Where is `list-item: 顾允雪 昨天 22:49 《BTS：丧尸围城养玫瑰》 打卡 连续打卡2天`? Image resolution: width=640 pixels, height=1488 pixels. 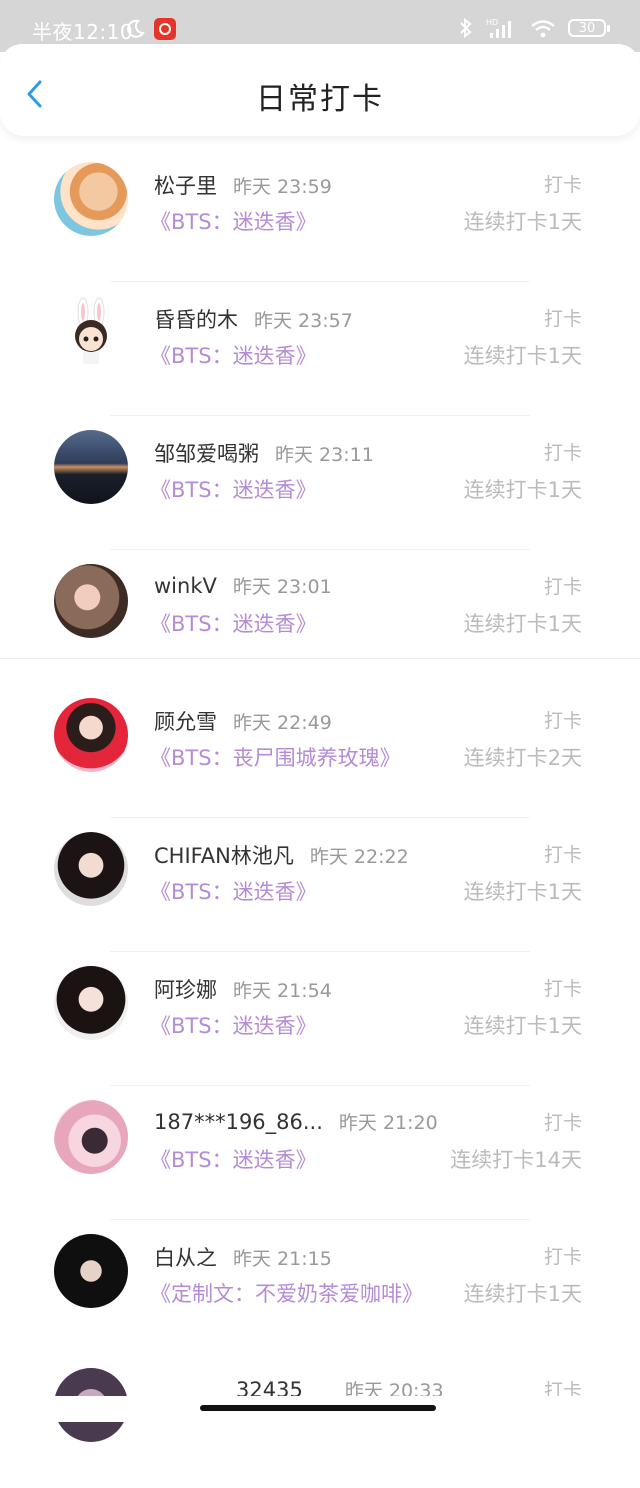
list-item: 顾允雪 昨天 22:49 《BTS：丧尸围城养玫瑰》 打卡 连续打卡2天 is located at coordinates (320, 751).